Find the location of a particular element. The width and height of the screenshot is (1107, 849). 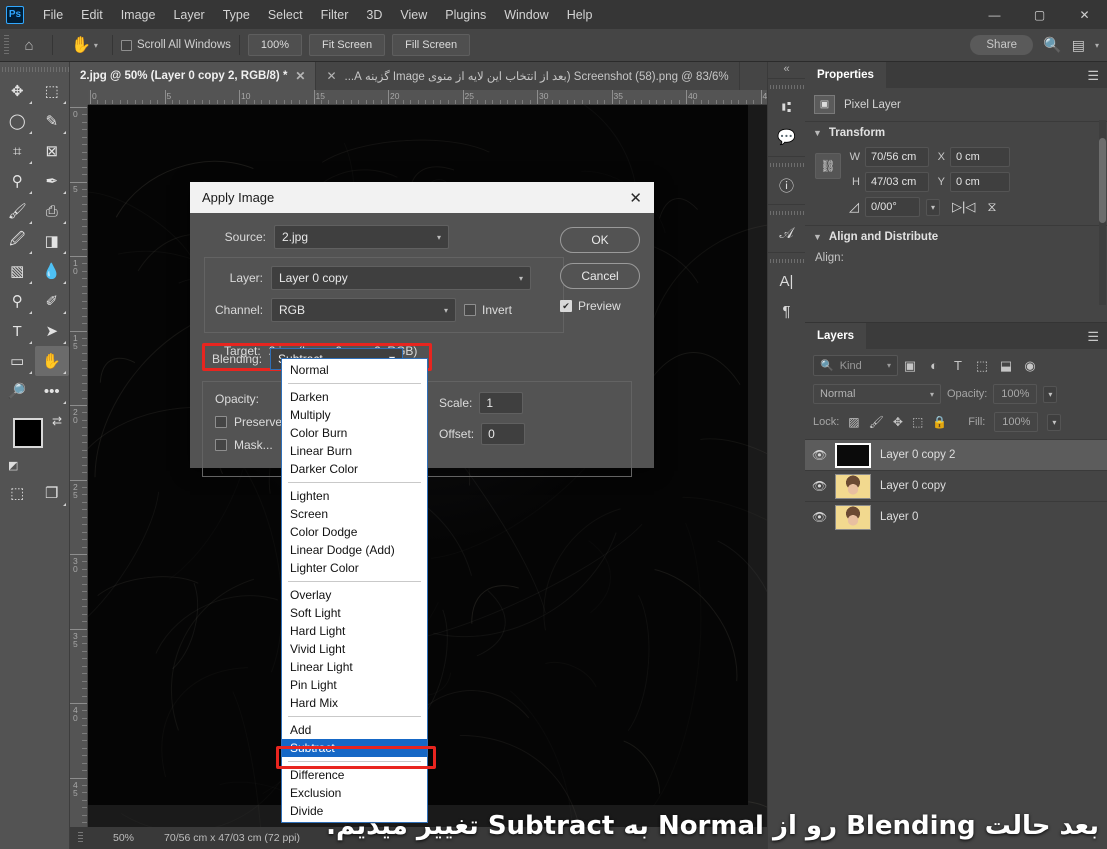

quick-mask-icon: ⬚ is located at coordinates (17, 493).